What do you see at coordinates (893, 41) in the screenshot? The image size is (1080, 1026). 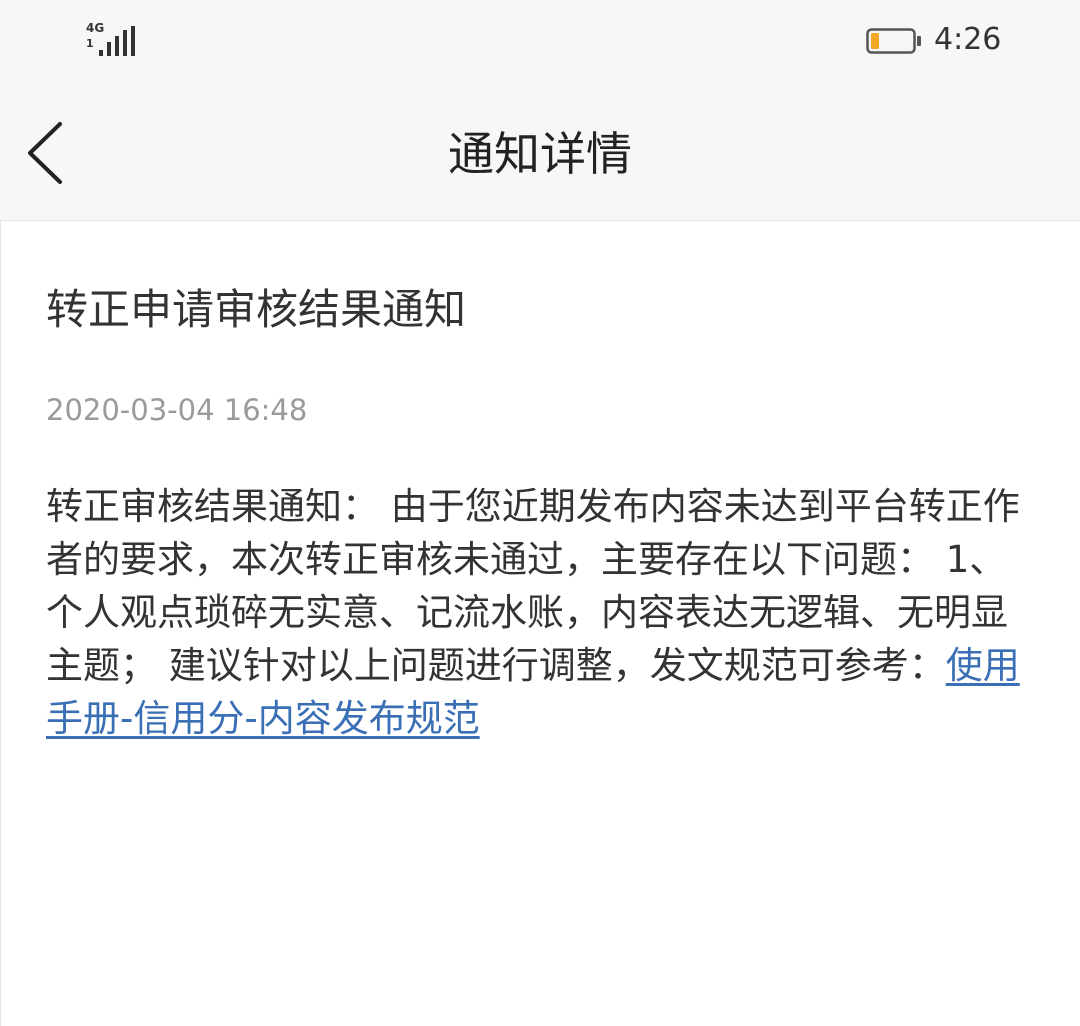 I see `battery-icon` at bounding box center [893, 41].